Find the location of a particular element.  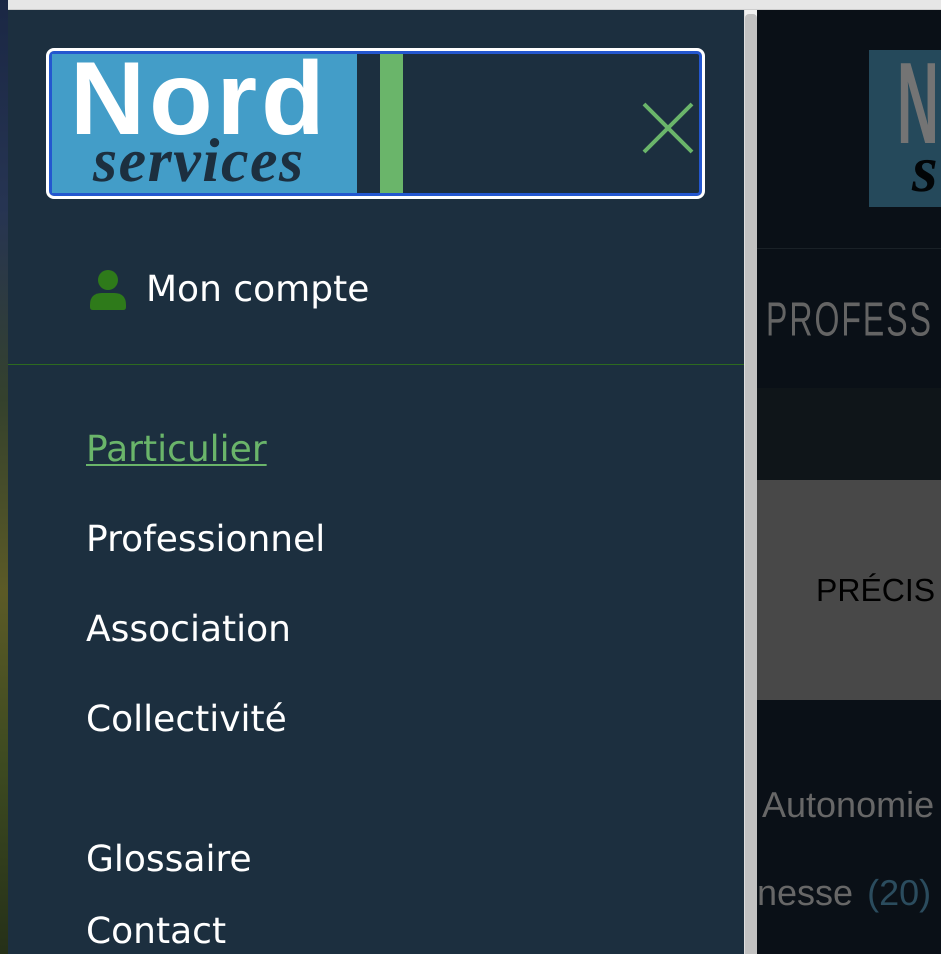

logo-tagline: services is located at coordinates (199, 161).